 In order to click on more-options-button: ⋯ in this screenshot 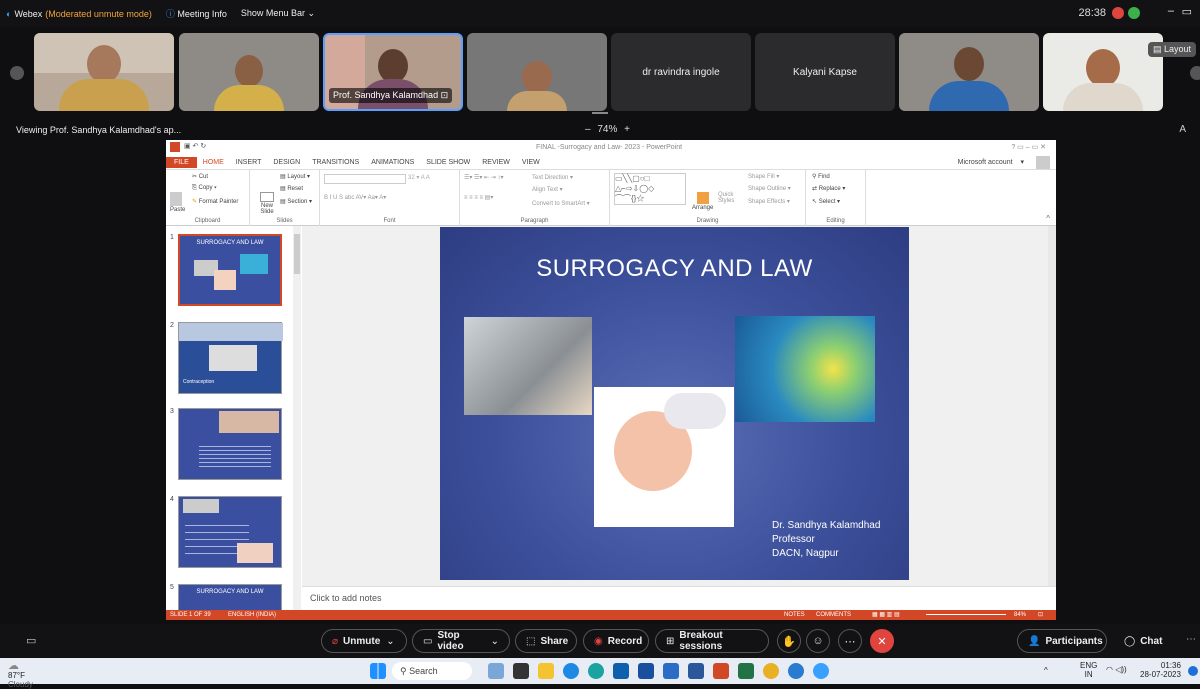, I will do `click(850, 641)`.